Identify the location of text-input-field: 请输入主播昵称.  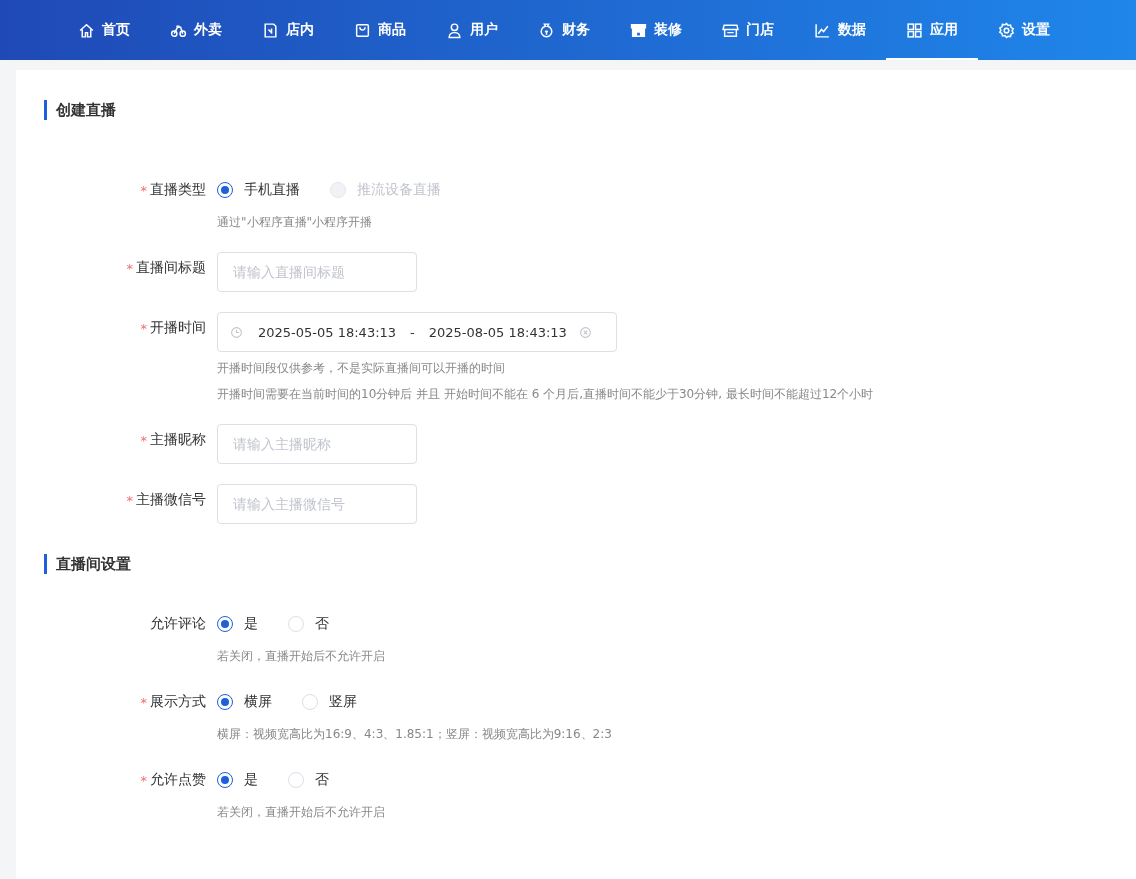
(317, 444).